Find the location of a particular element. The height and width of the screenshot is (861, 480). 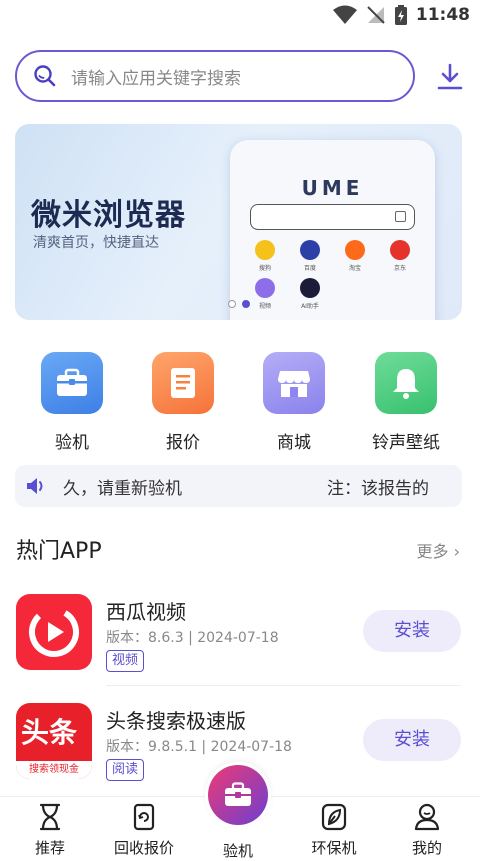

document-icon is located at coordinates (183, 383).